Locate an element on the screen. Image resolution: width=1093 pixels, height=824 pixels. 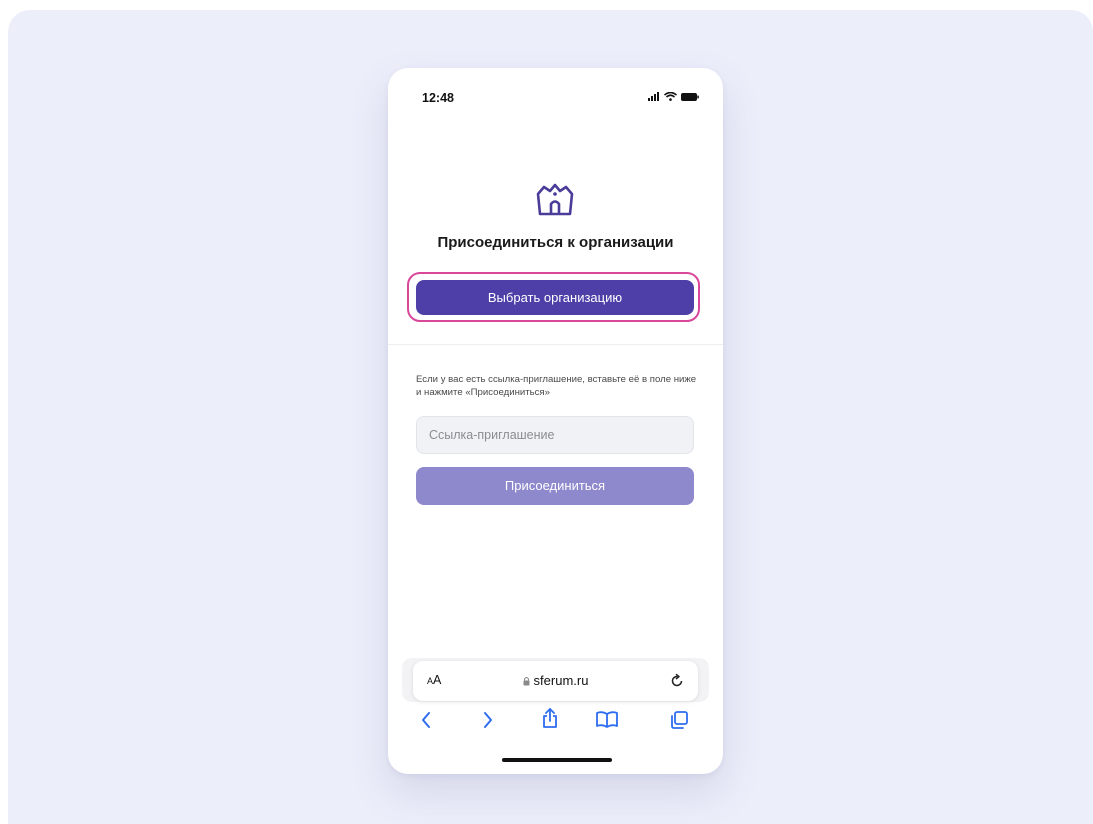
join-button: Присоединиться is located at coordinates (555, 486).